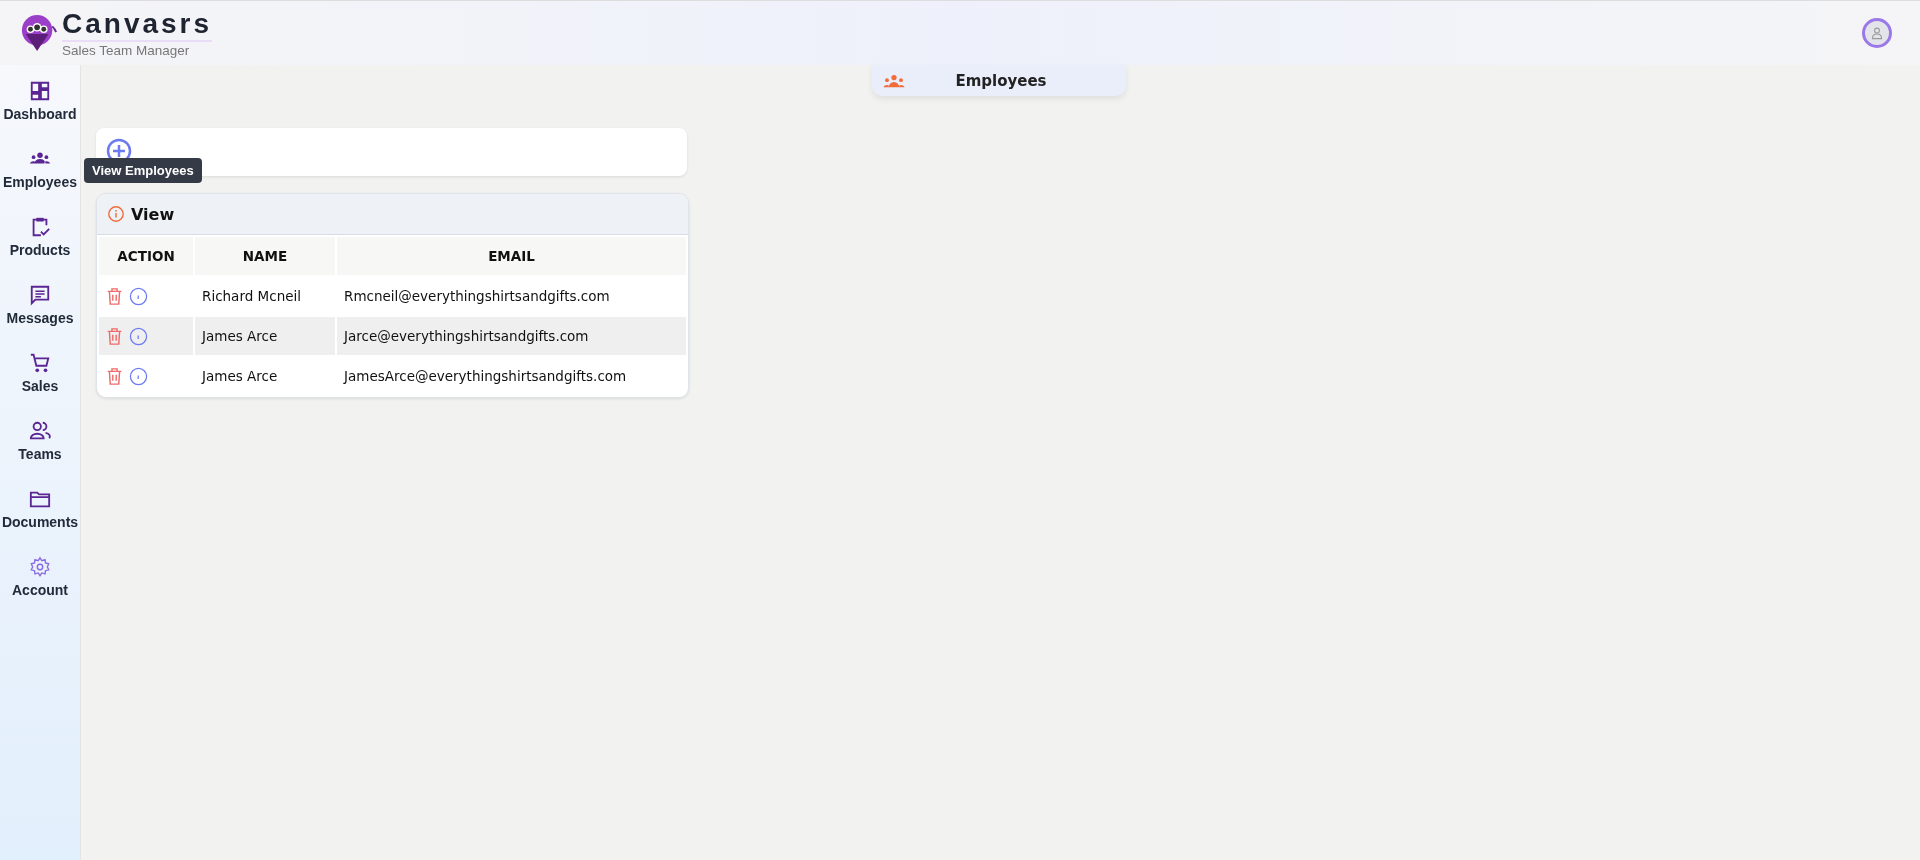 The image size is (1920, 860). I want to click on sidebar-item: Dashboard, so click(40, 114).